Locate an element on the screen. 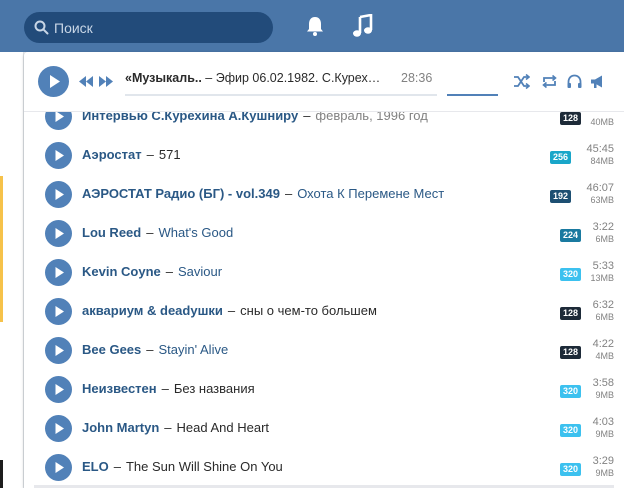 This screenshot has width=624, height=488. track-title: Stayin' Alive is located at coordinates (194, 349).